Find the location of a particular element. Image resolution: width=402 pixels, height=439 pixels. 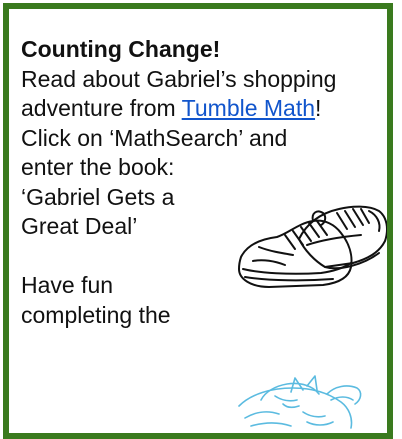

text-line-2-start: adventure from is located at coordinates (101, 108).